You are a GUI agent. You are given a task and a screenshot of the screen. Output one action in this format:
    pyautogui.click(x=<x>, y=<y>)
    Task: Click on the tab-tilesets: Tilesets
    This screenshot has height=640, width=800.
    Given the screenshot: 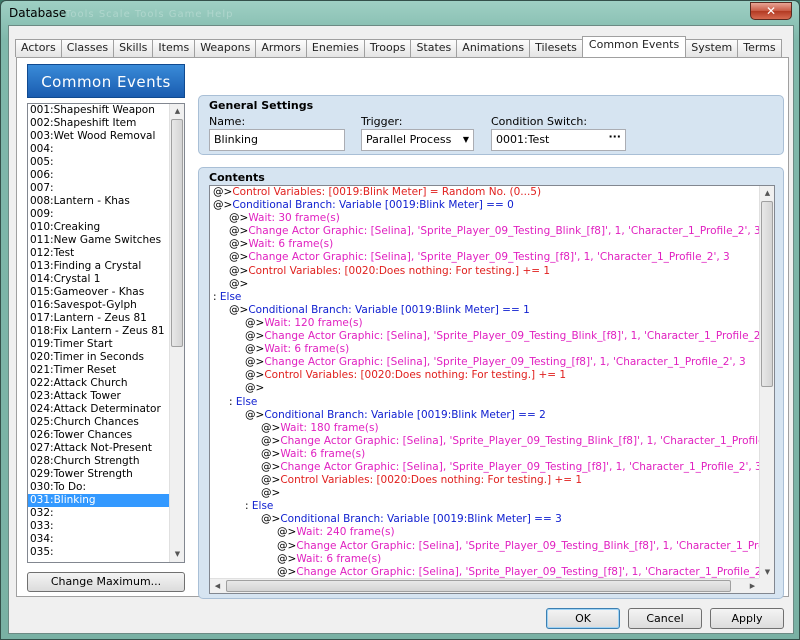 What is the action you would take?
    pyautogui.click(x=556, y=48)
    